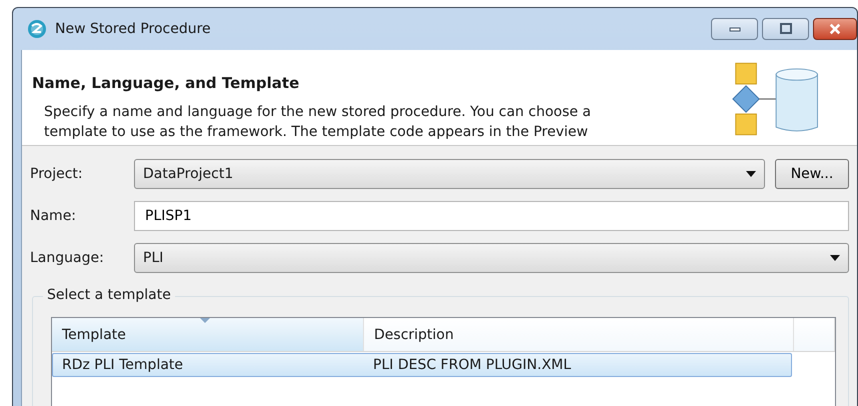 This screenshot has height=406, width=858. I want to click on column-header: Description, so click(579, 334).